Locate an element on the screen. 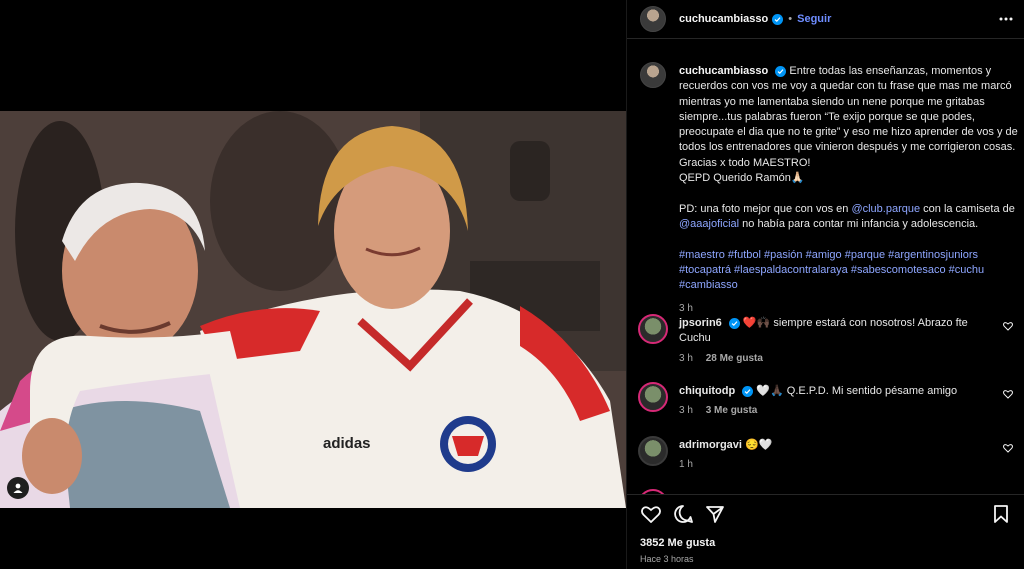 Image resolution: width=1024 pixels, height=569 pixels. comment-text: 🤍🙏🏿 Q.E.P.D. Mi sentido pésame amigo is located at coordinates (857, 391).